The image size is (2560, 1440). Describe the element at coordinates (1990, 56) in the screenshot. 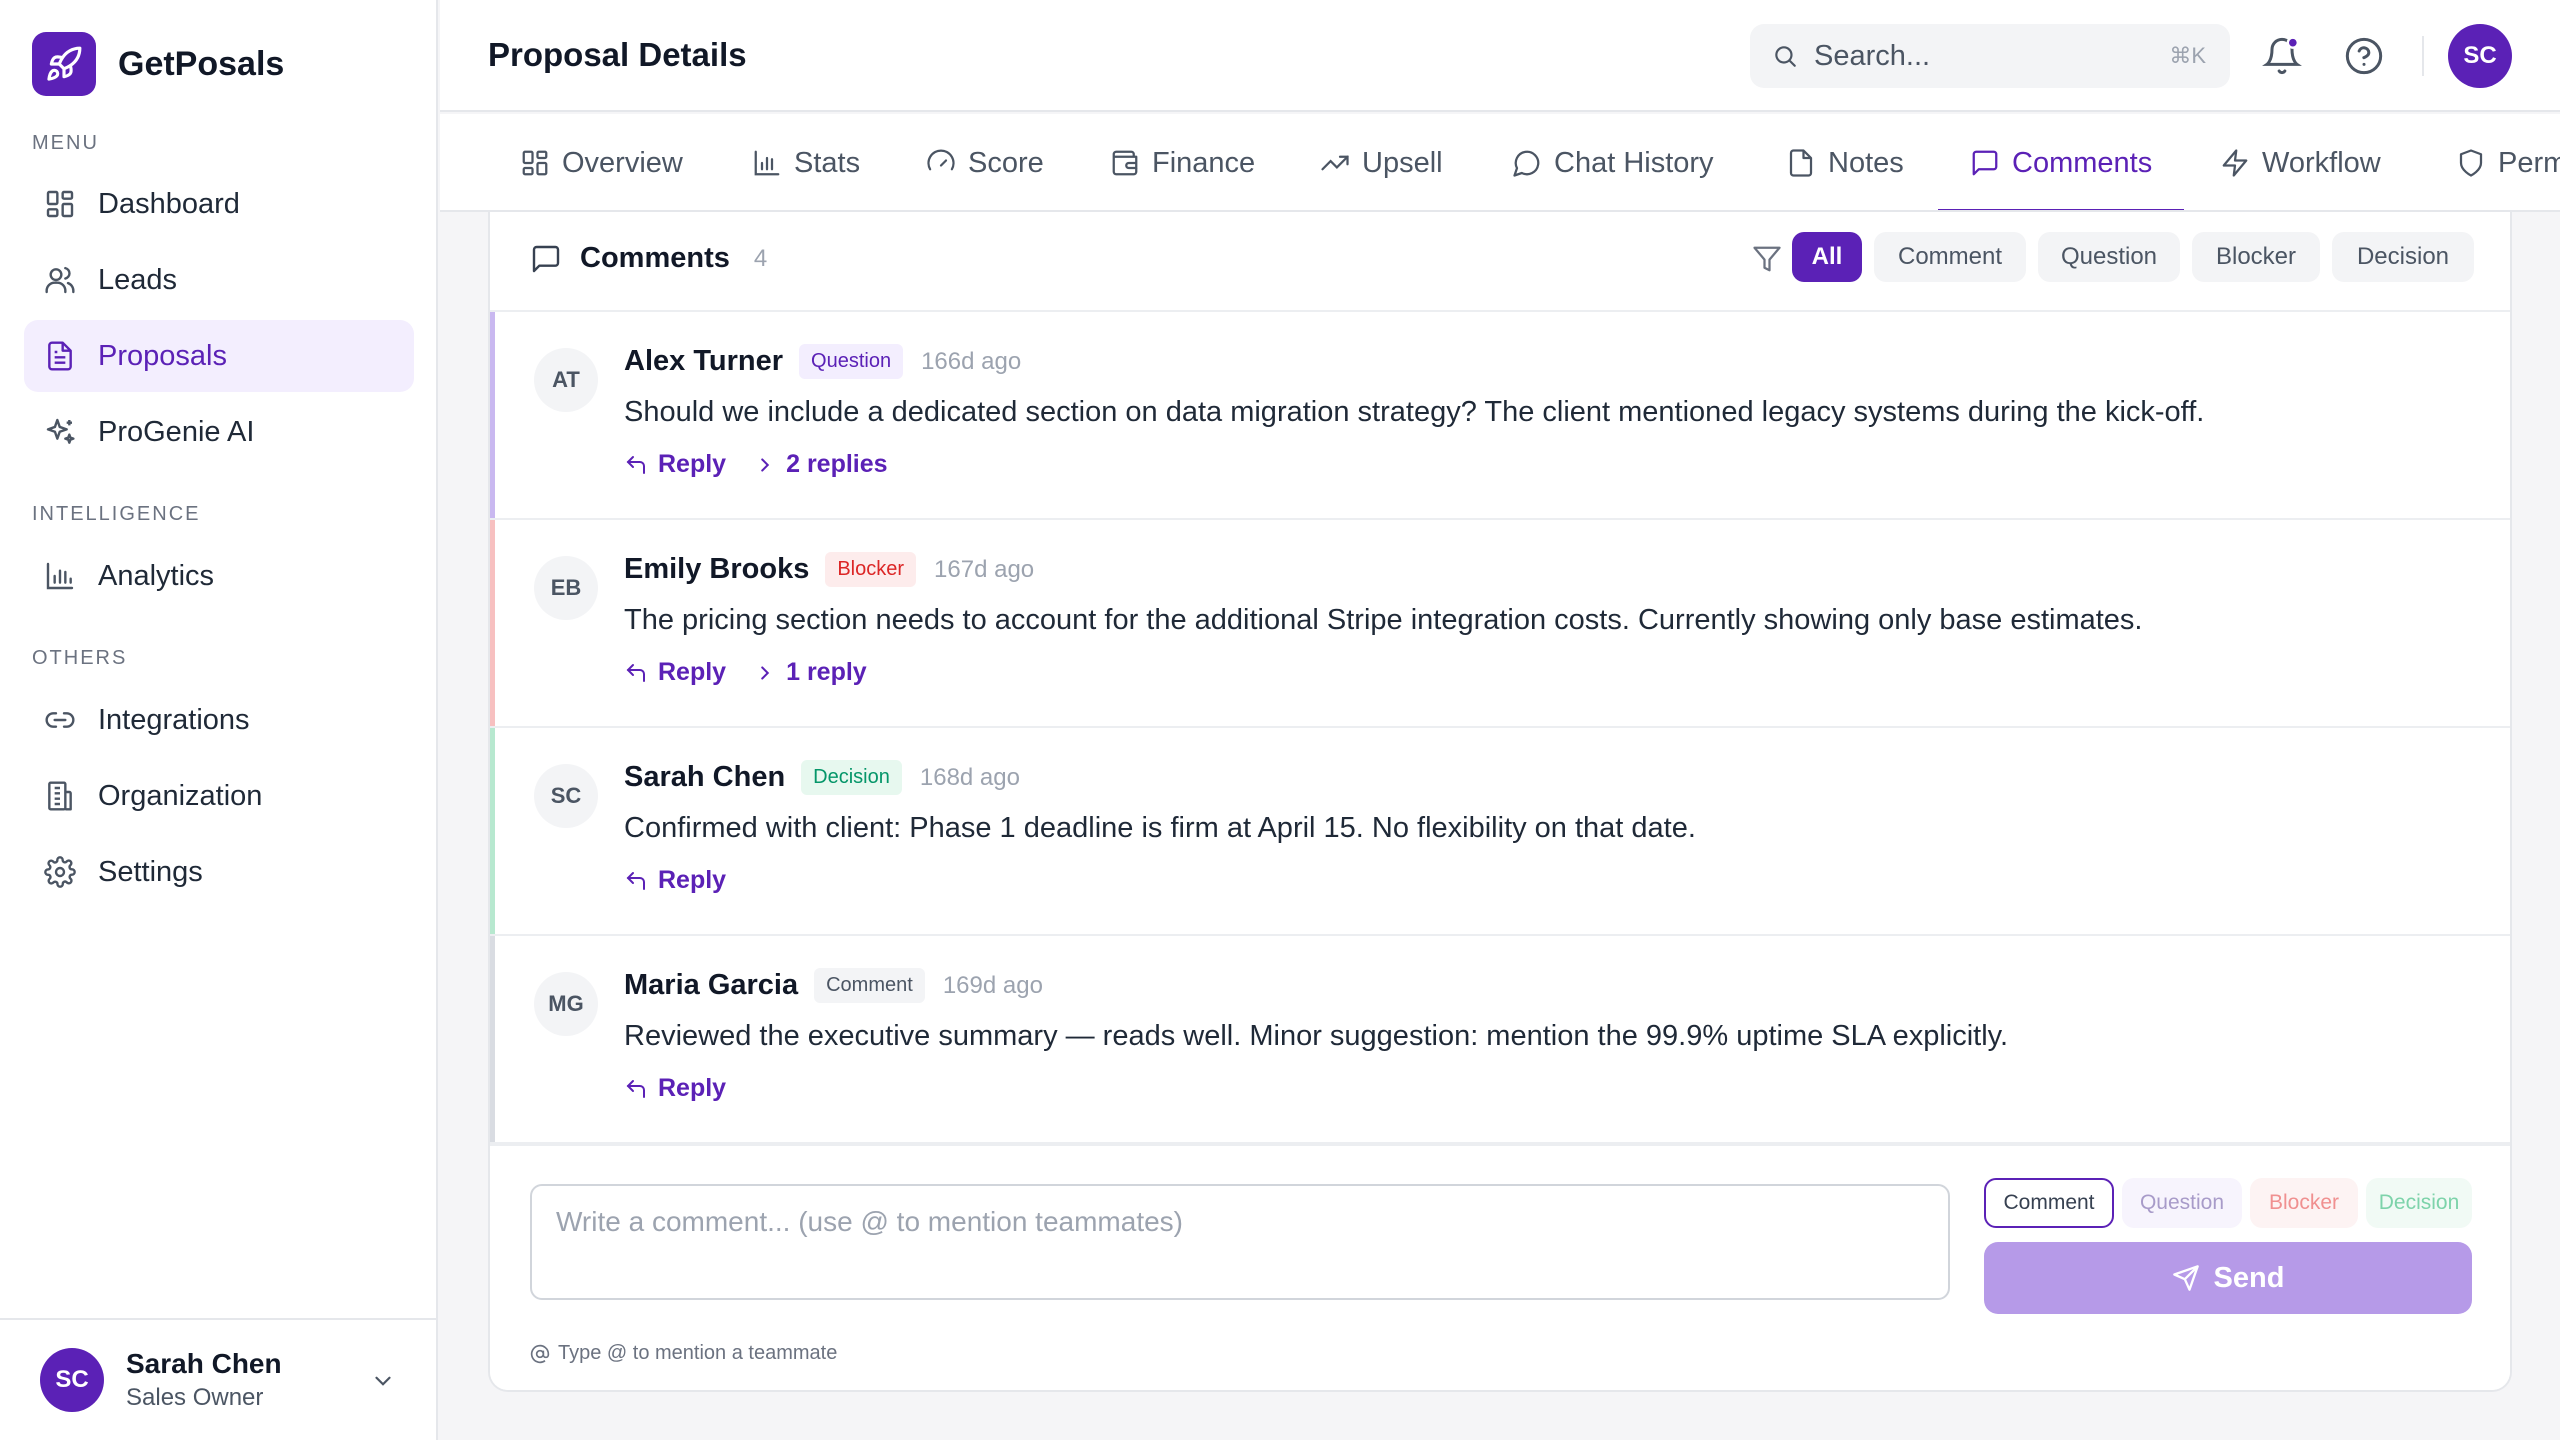

I see `search-input: Search... ⌘K` at that location.